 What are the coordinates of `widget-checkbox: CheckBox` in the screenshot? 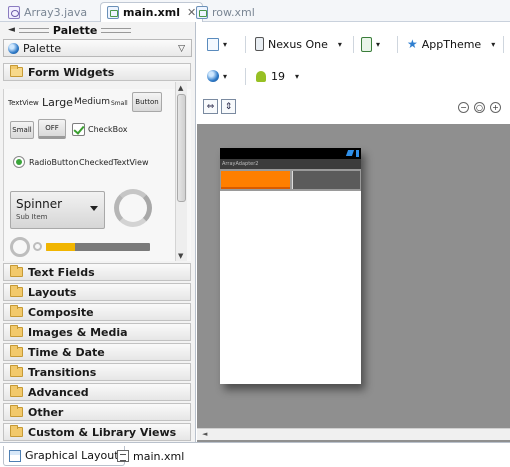 It's located at (107, 129).